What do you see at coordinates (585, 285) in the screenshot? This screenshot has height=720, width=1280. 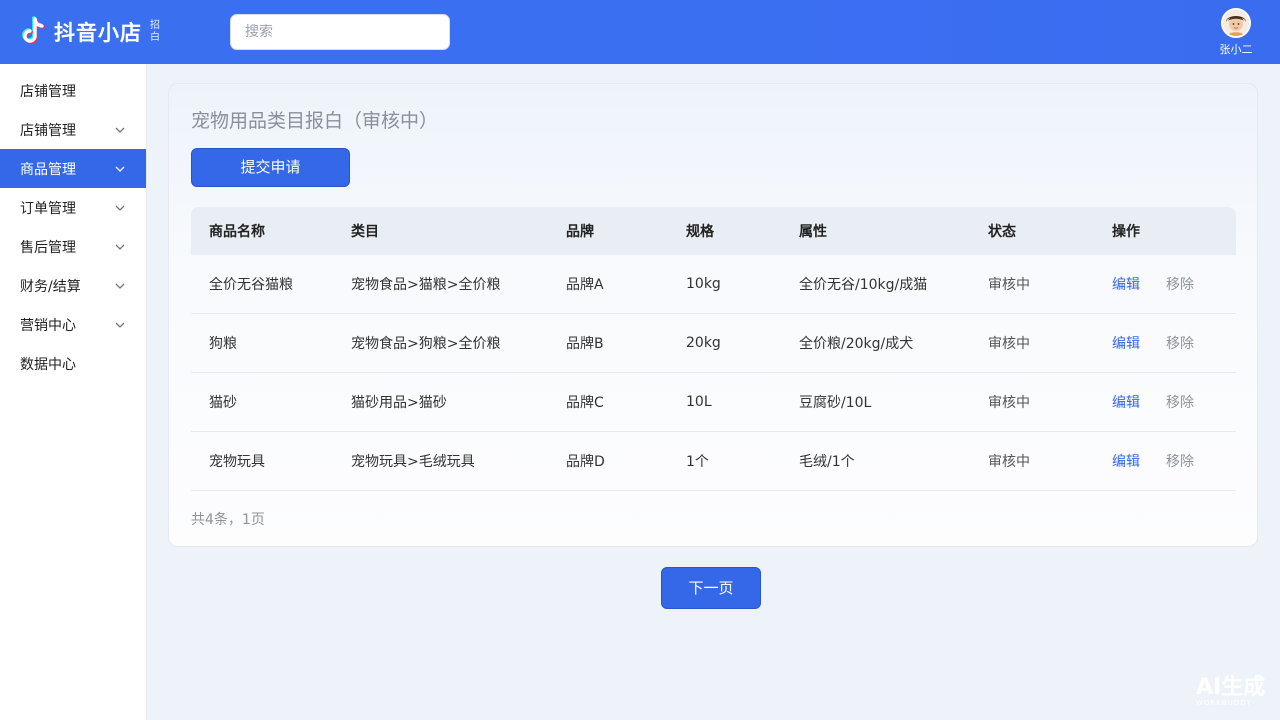 I see `product-brand: 品牌A` at bounding box center [585, 285].